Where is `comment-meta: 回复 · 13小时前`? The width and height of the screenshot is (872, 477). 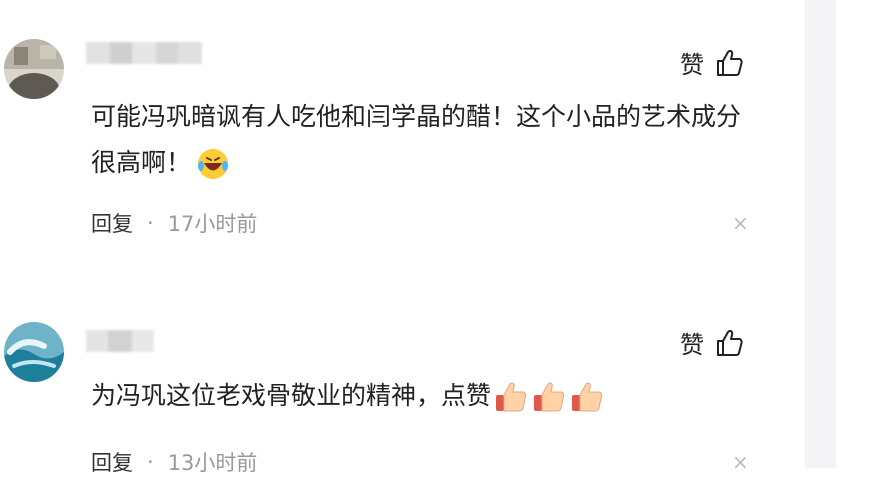 comment-meta: 回复 · 13小时前 is located at coordinates (174, 462).